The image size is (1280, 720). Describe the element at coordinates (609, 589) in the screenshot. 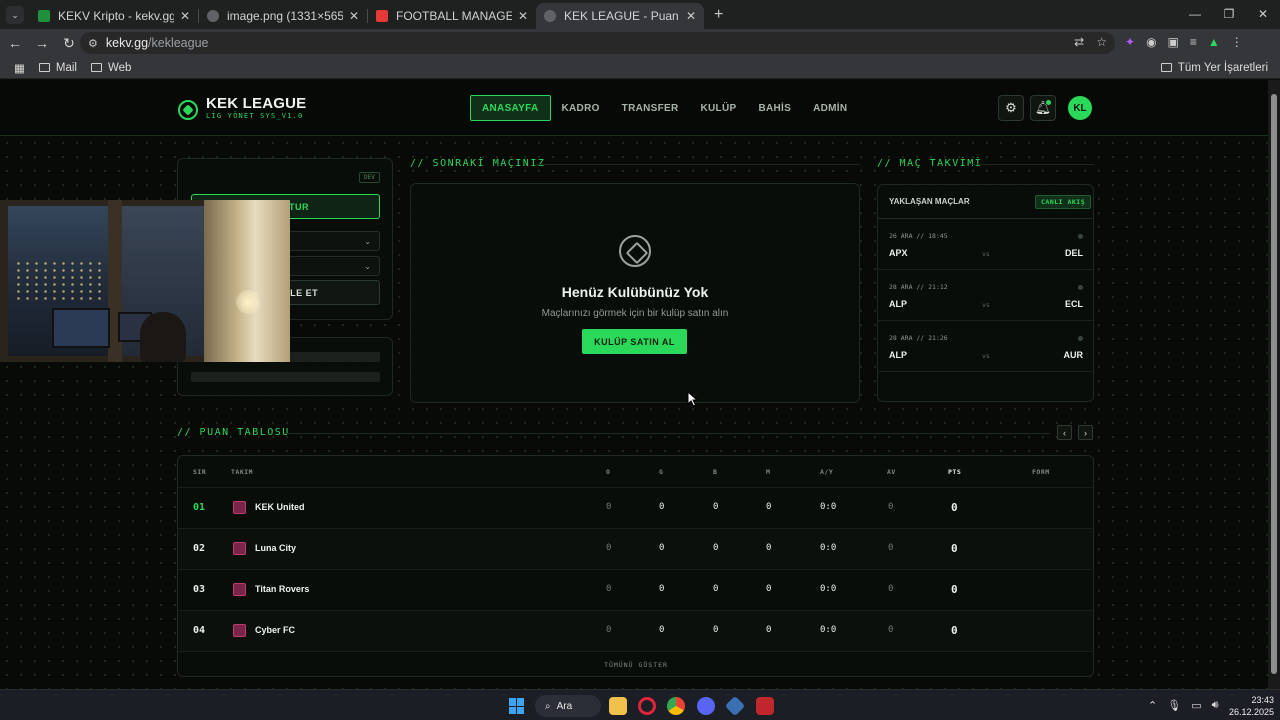

I see `cell-o: 0` at that location.